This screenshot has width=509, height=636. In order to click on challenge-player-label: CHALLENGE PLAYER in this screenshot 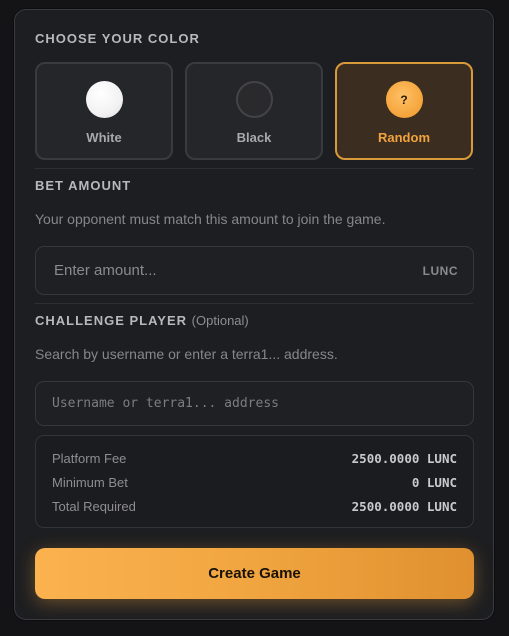, I will do `click(111, 320)`.